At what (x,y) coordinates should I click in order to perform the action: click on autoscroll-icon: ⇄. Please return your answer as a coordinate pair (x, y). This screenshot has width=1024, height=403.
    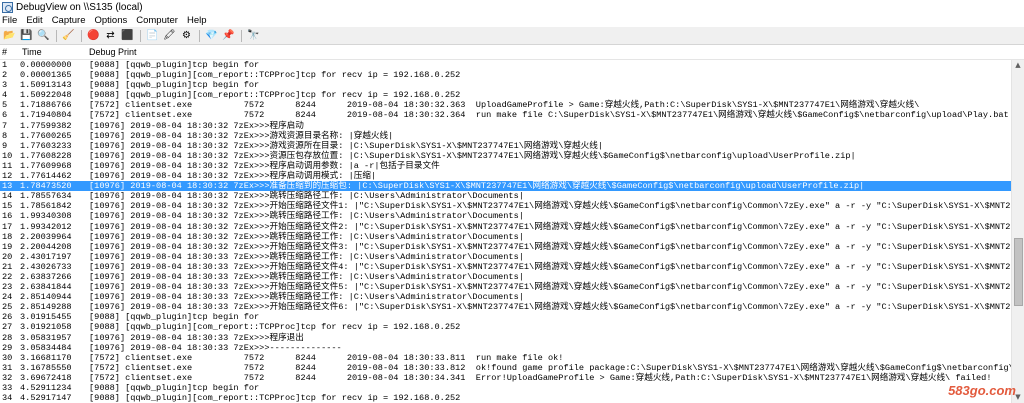
    Looking at the image, I should click on (110, 35).